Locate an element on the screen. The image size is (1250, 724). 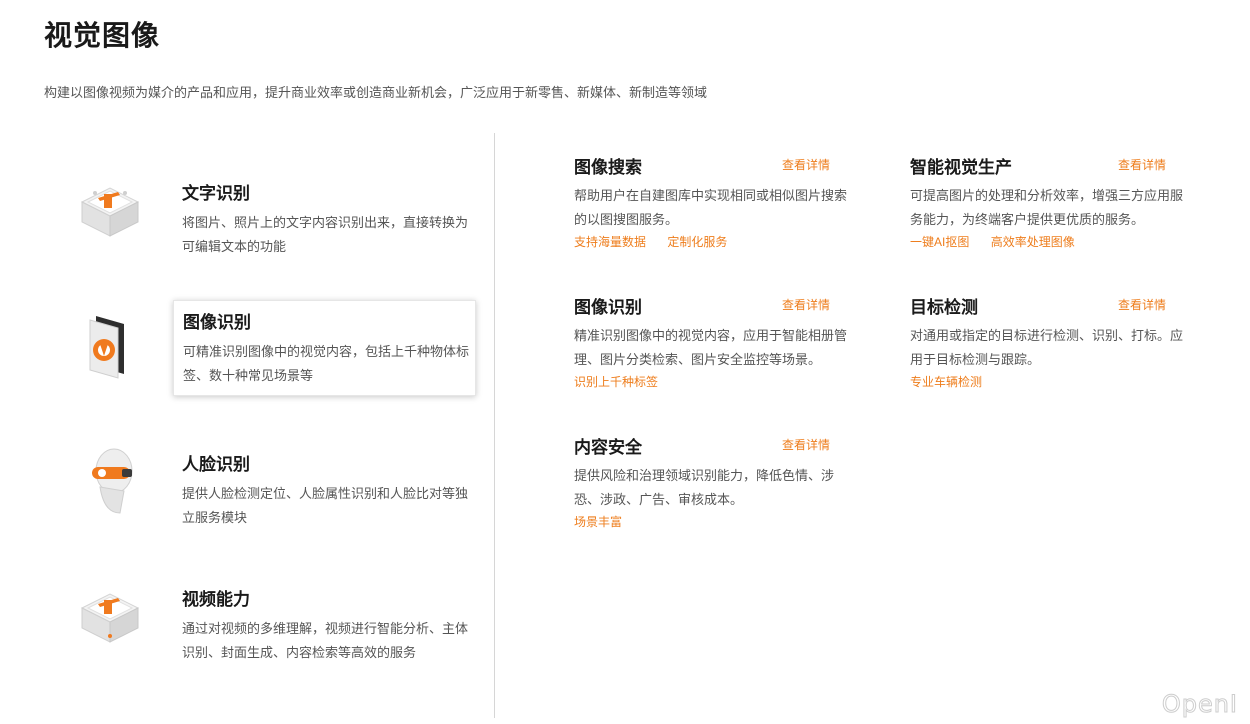
product-description: 可提高图片的处理和分析效率，增强三方应用服务能力，为终端客户提供更优质的服务。 is located at coordinates (1047, 207).